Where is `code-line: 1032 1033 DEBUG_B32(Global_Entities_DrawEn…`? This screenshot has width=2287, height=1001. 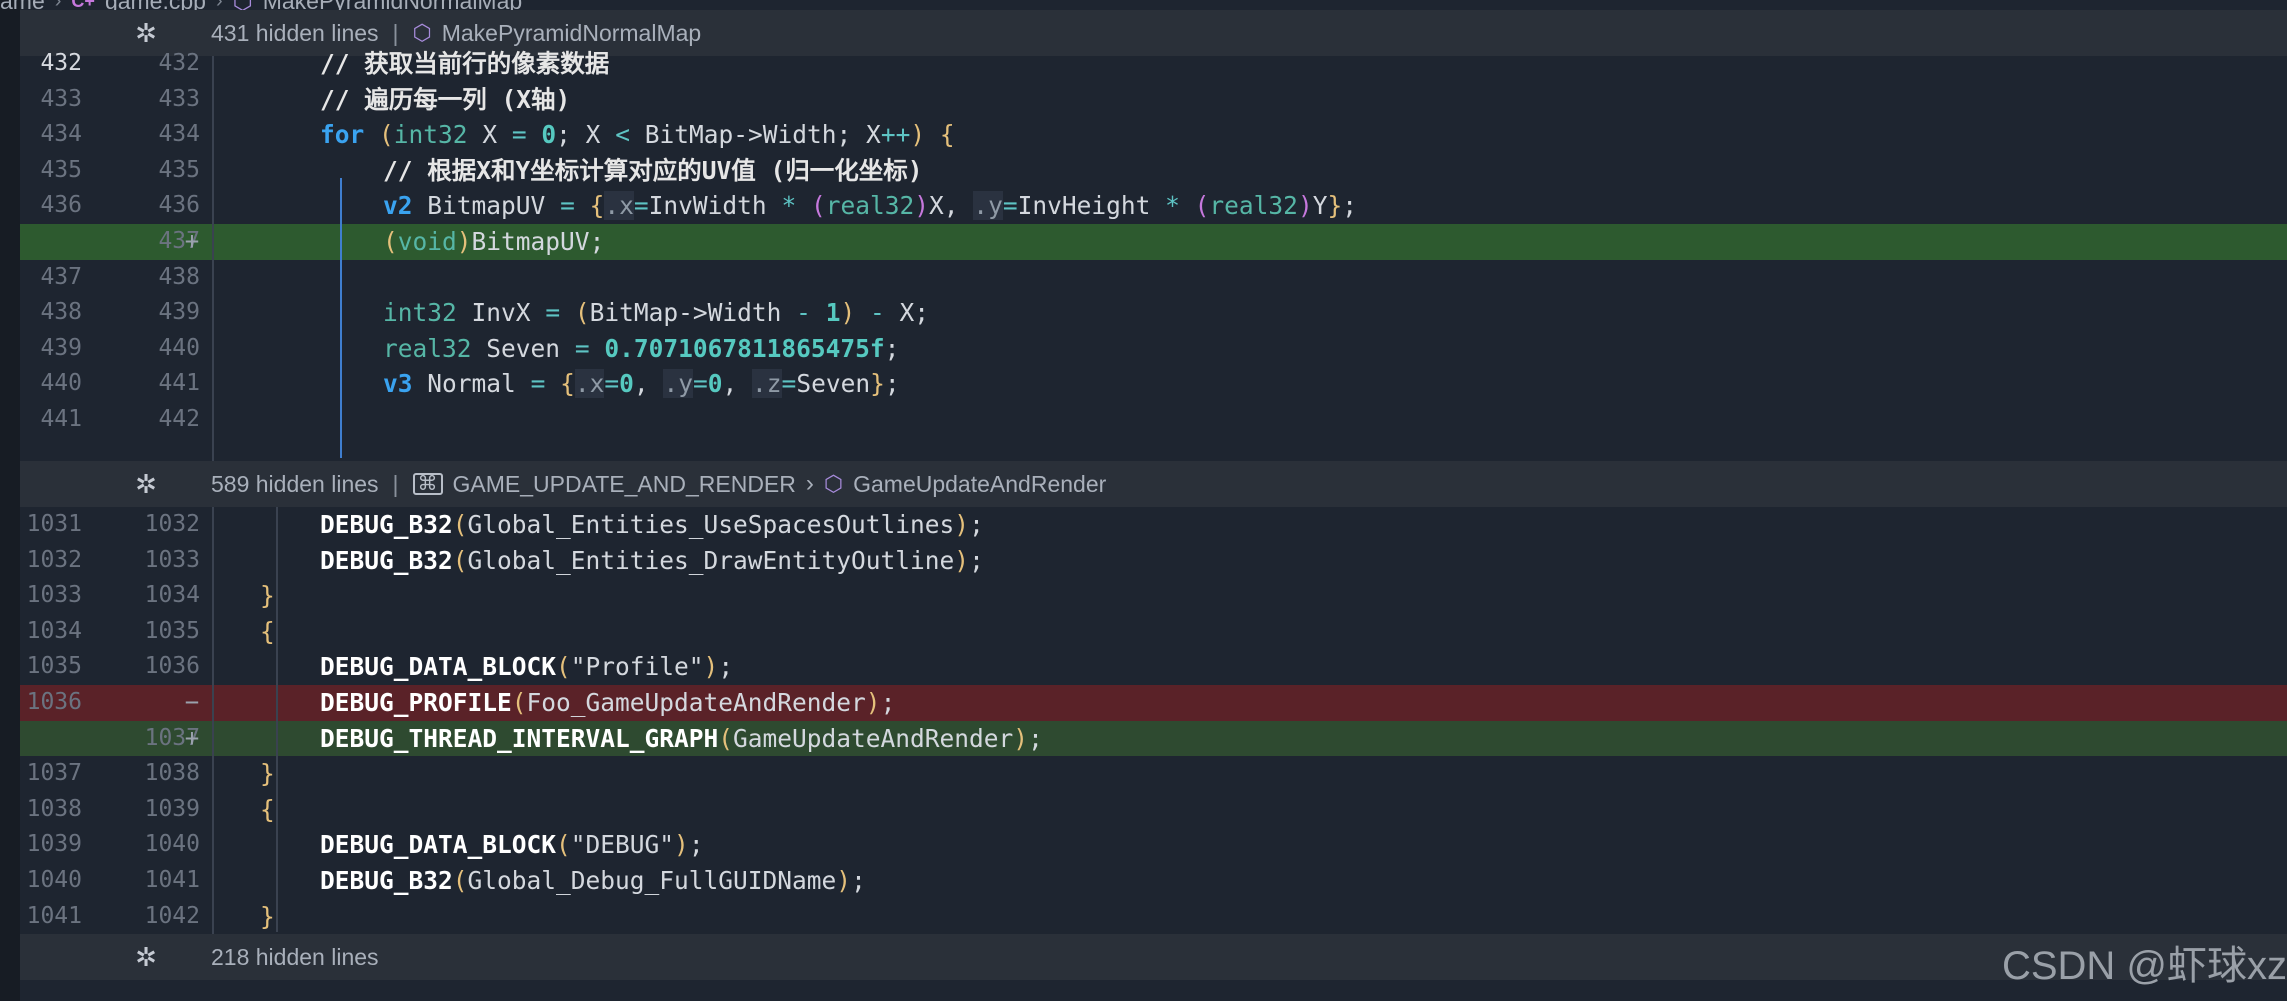 code-line: 1032 1033 DEBUG_B32(Global_Entities_DrawEn… is located at coordinates (1153, 561).